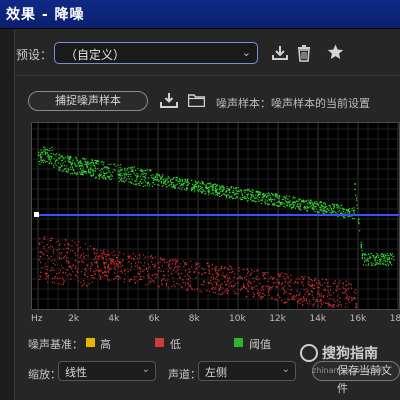  Describe the element at coordinates (196, 100) in the screenshot. I see `folder-icon` at that location.